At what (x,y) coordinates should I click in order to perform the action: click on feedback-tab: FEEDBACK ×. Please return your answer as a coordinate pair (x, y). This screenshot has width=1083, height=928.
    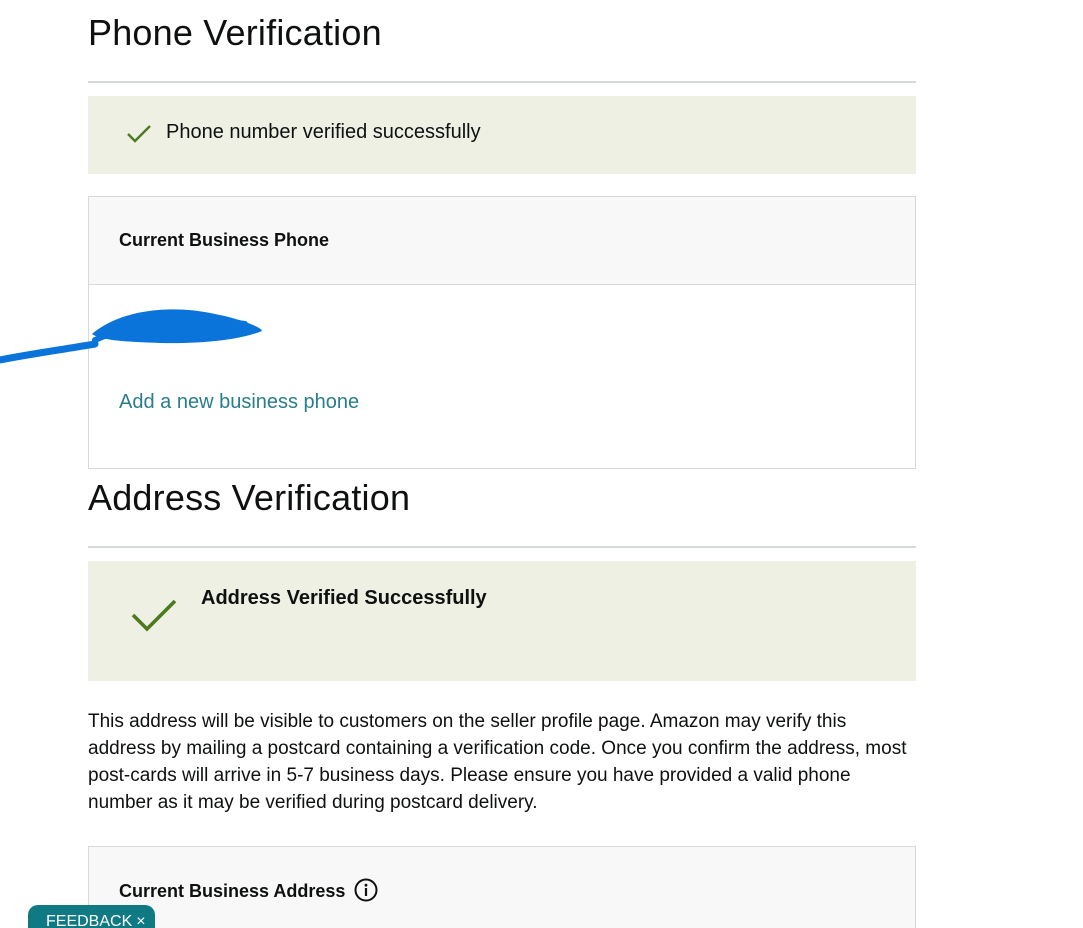
    Looking at the image, I should click on (91, 916).